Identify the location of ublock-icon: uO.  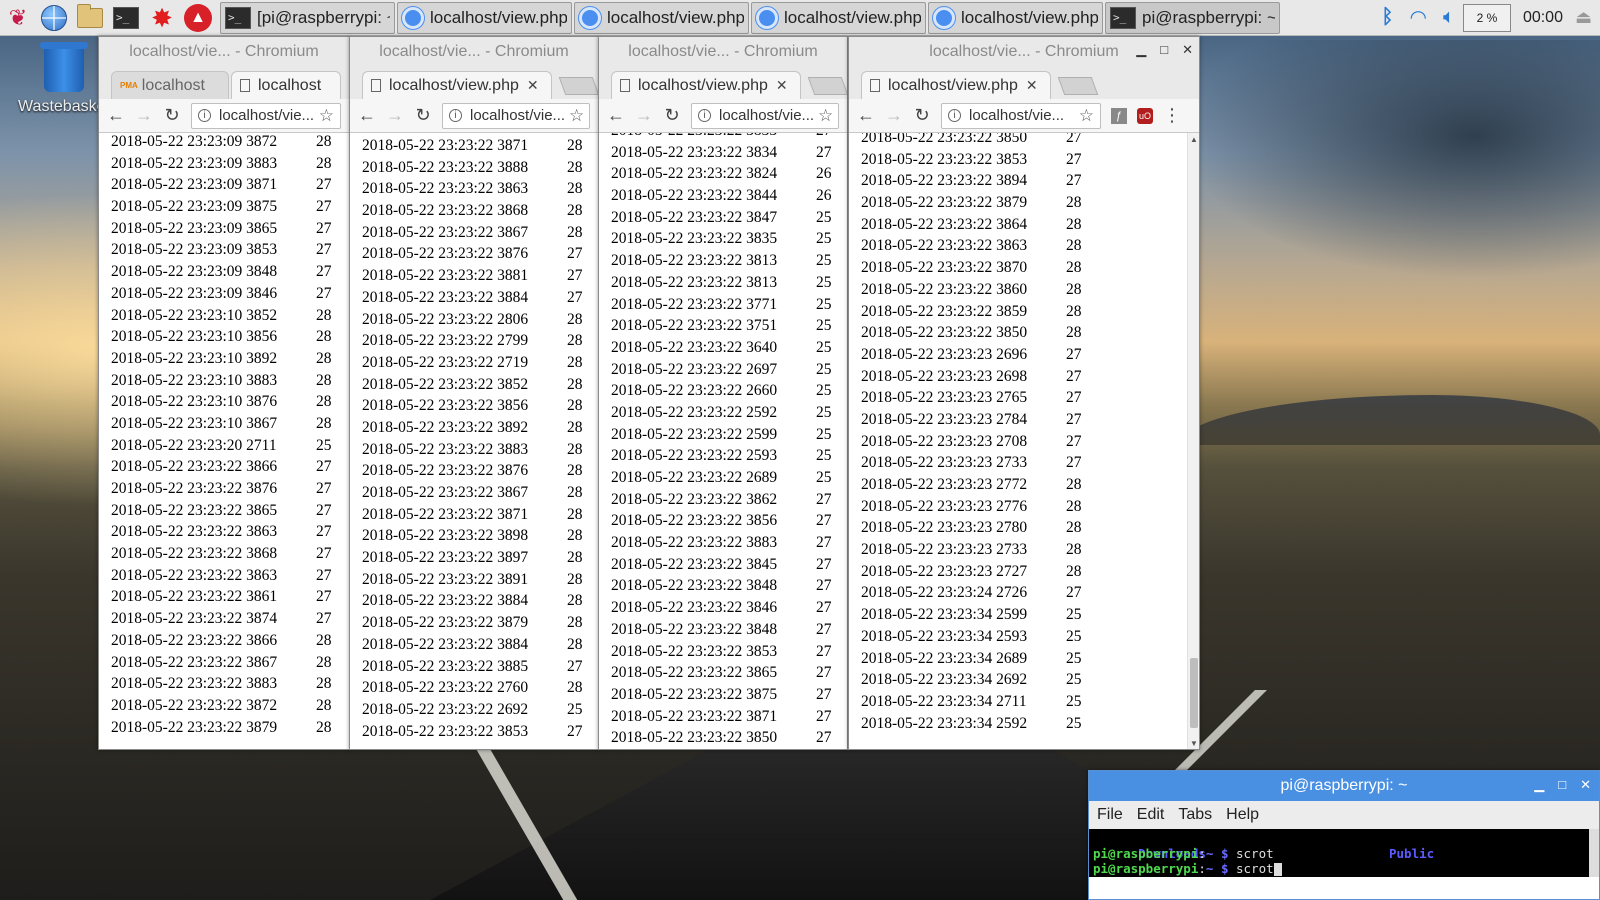
(1145, 115).